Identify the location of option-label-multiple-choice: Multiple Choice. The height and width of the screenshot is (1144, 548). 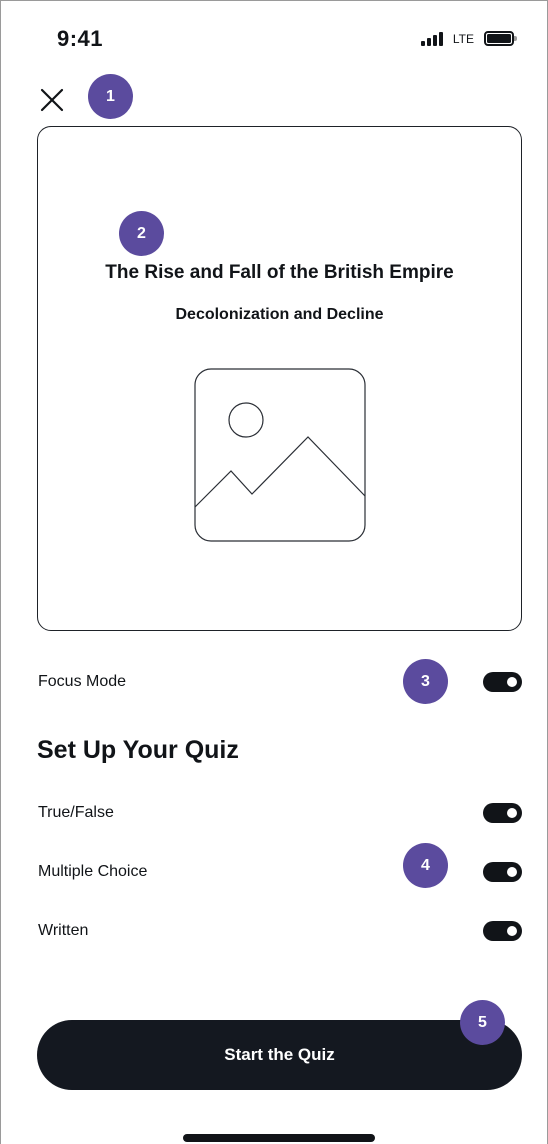
(93, 871).